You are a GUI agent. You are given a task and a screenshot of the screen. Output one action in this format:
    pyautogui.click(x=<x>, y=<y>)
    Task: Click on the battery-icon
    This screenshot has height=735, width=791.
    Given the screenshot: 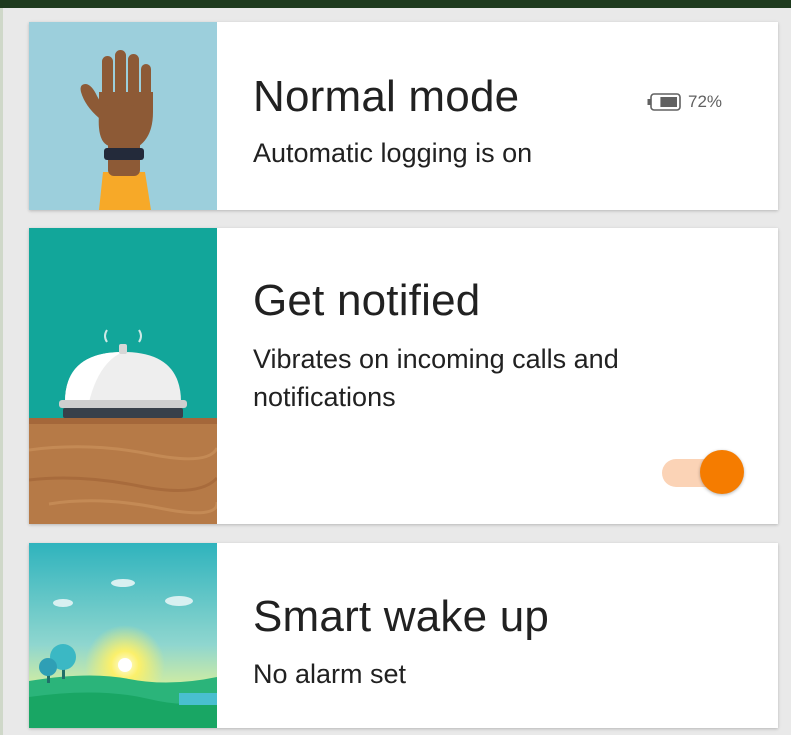 What is the action you would take?
    pyautogui.click(x=664, y=102)
    